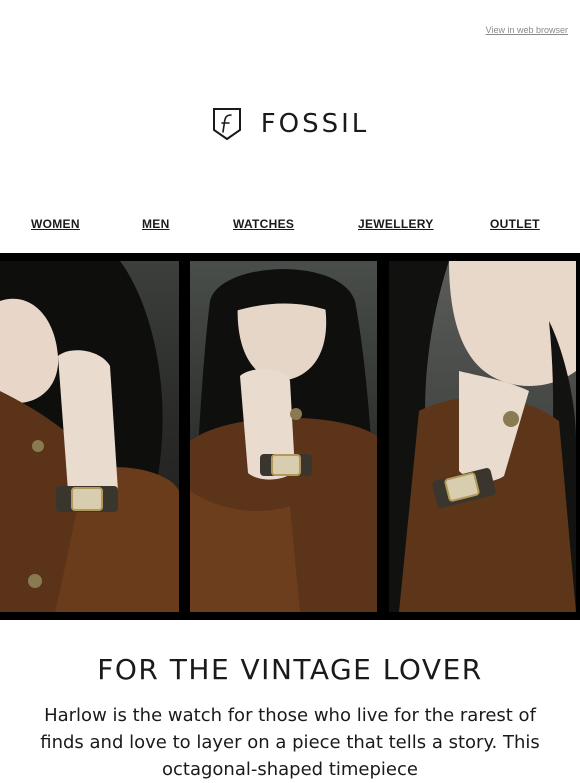  What do you see at coordinates (263, 224) in the screenshot?
I see `nav-item-watches: WATCHES` at bounding box center [263, 224].